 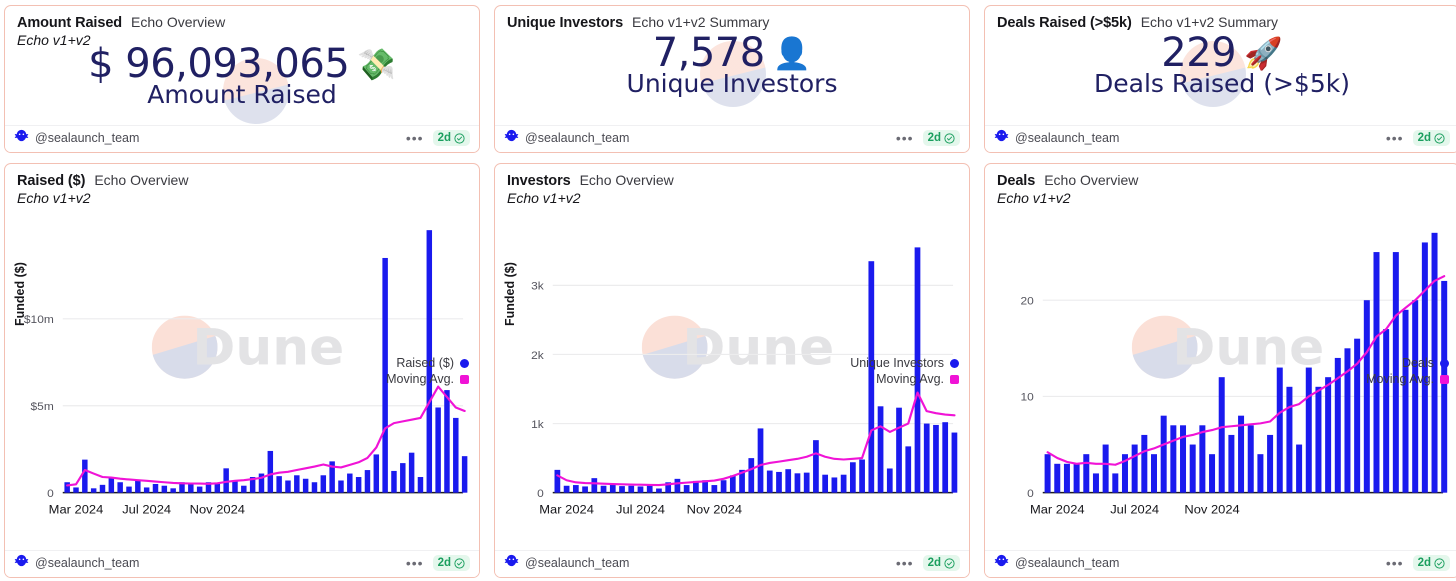 I want to click on legend-item: Raised ($), so click(x=432, y=363).